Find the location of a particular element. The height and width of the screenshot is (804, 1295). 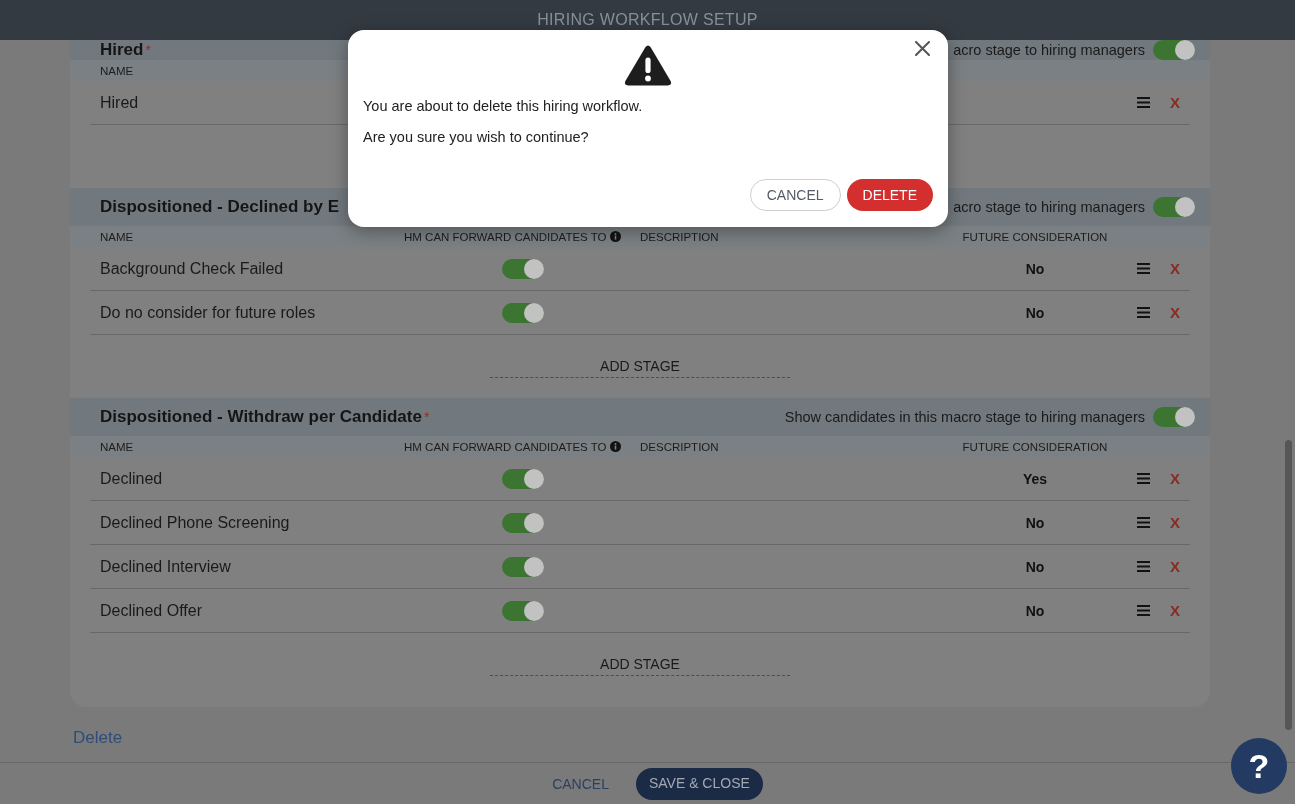

toggle-label: Show candidates in this macro stage to hiring managers is located at coordinates (964, 417).